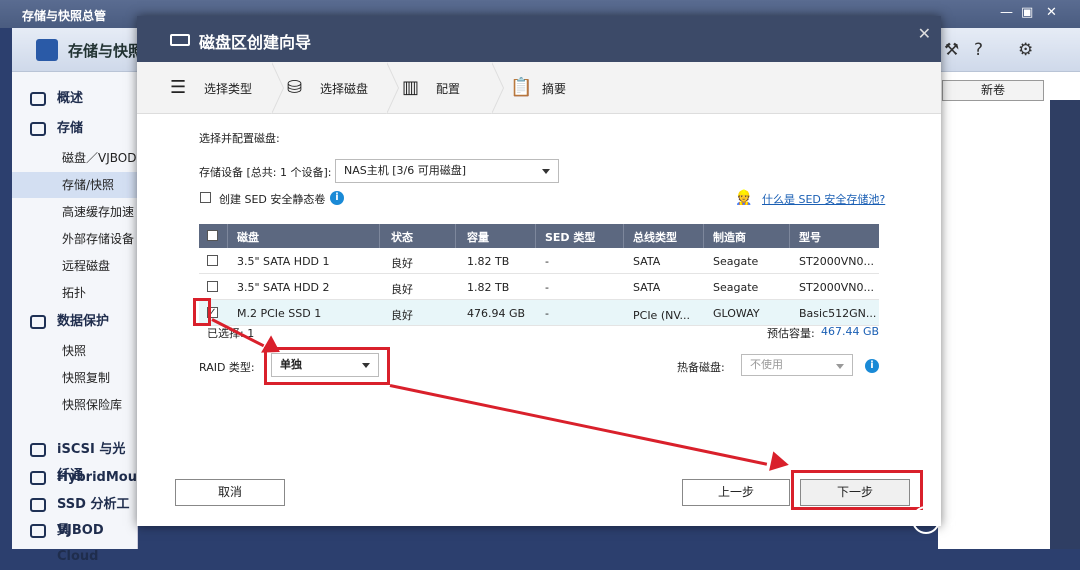  Describe the element at coordinates (86, 378) in the screenshot. I see `sidebar-item-label: 快照复制` at that location.